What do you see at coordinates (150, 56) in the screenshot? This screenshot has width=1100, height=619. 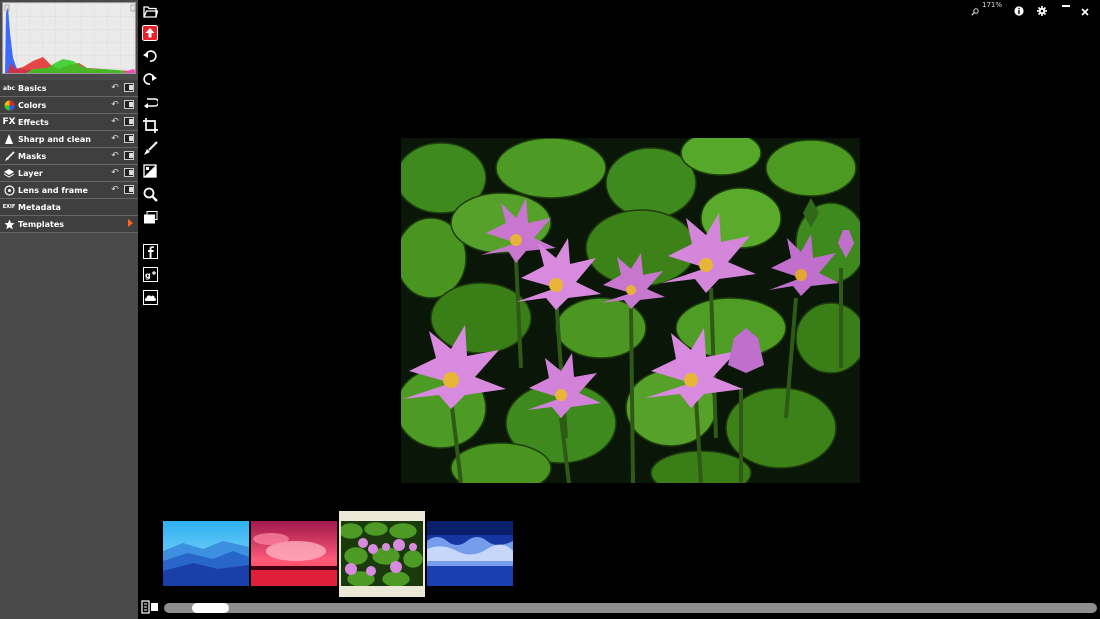 I see `undo-icon` at bounding box center [150, 56].